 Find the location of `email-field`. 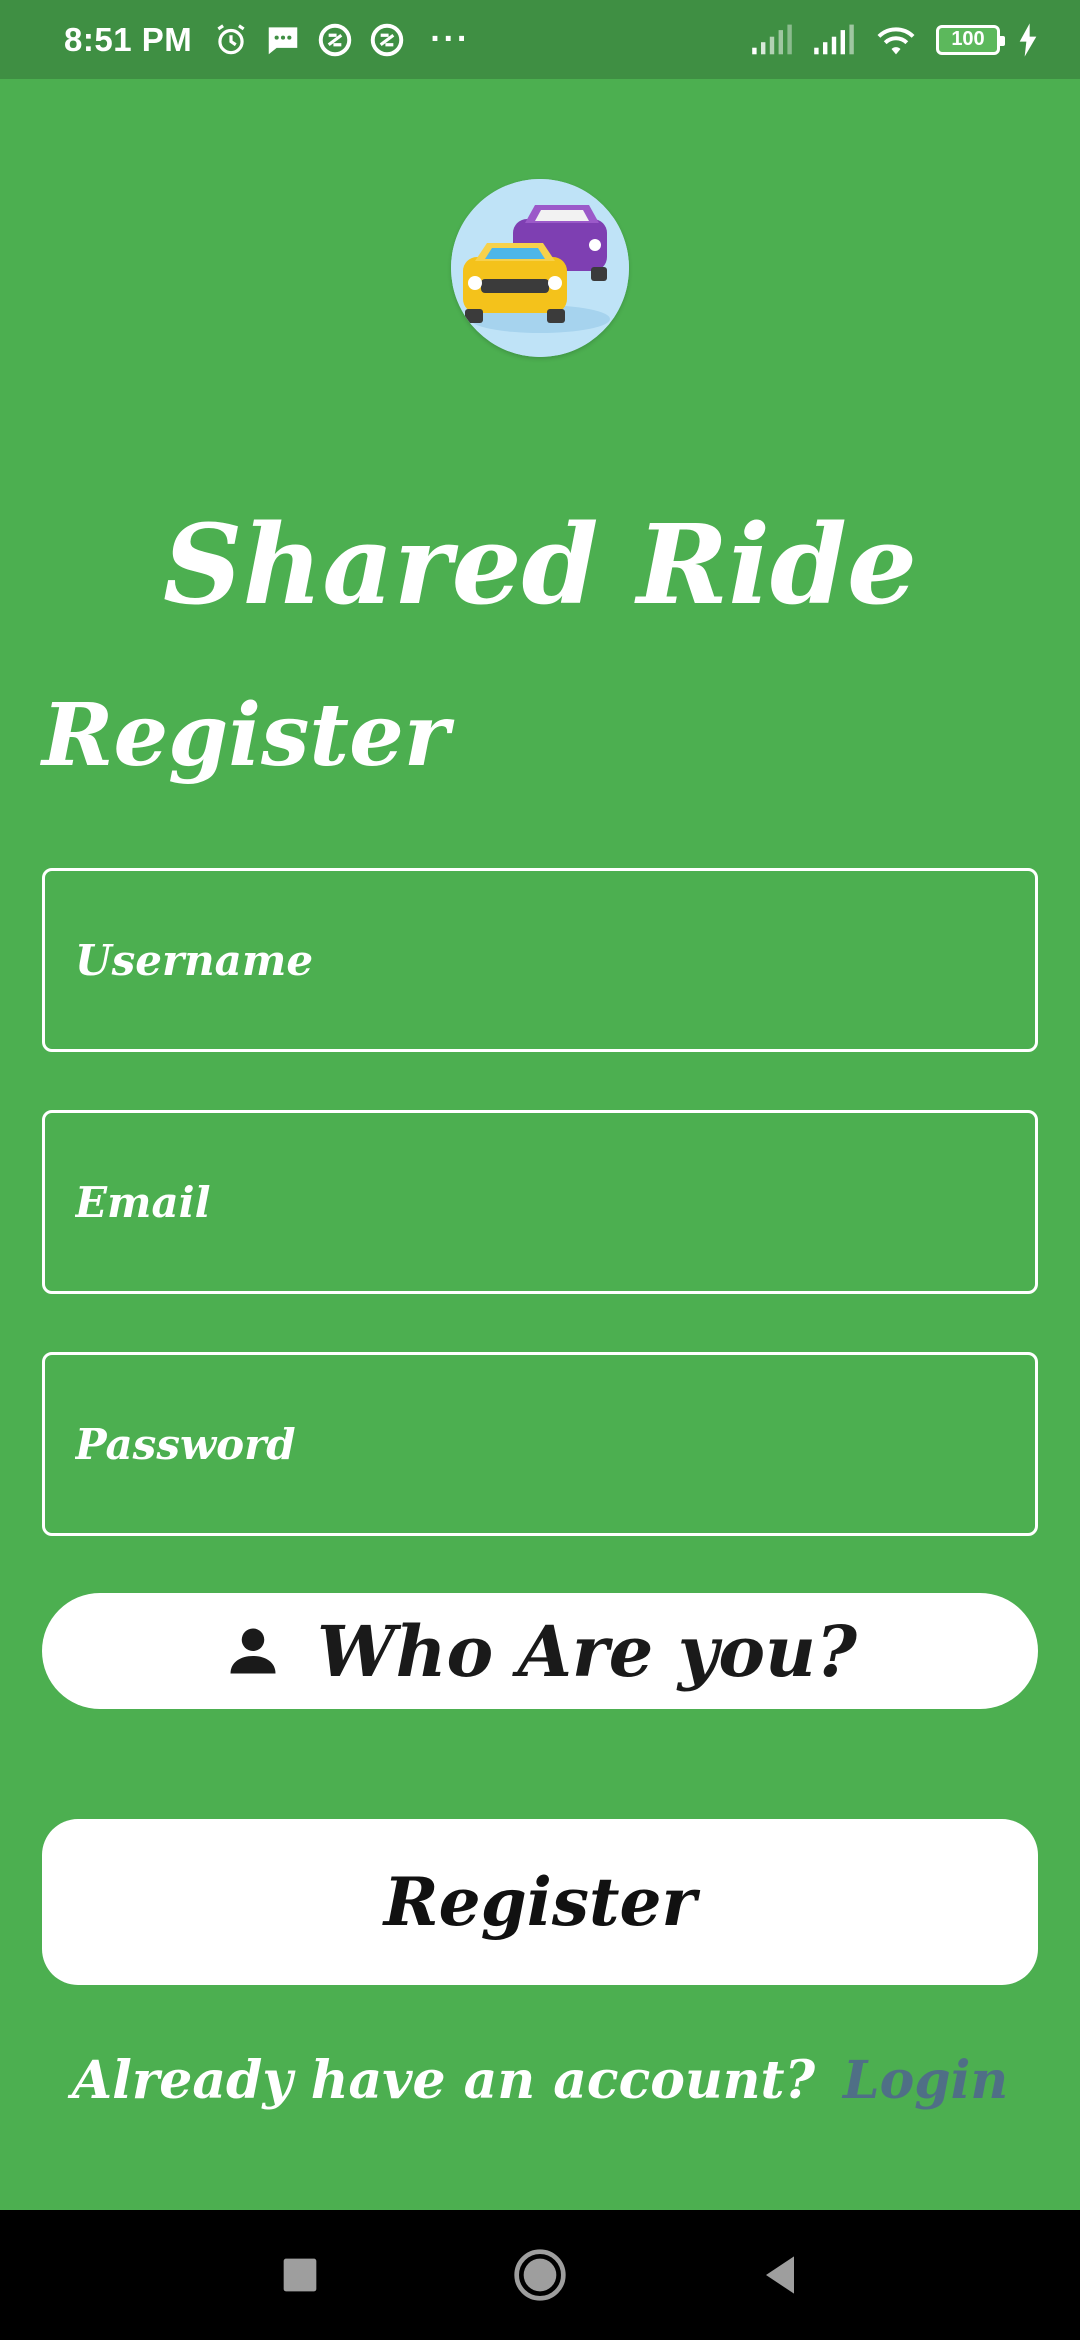

email-field is located at coordinates (540, 1202).